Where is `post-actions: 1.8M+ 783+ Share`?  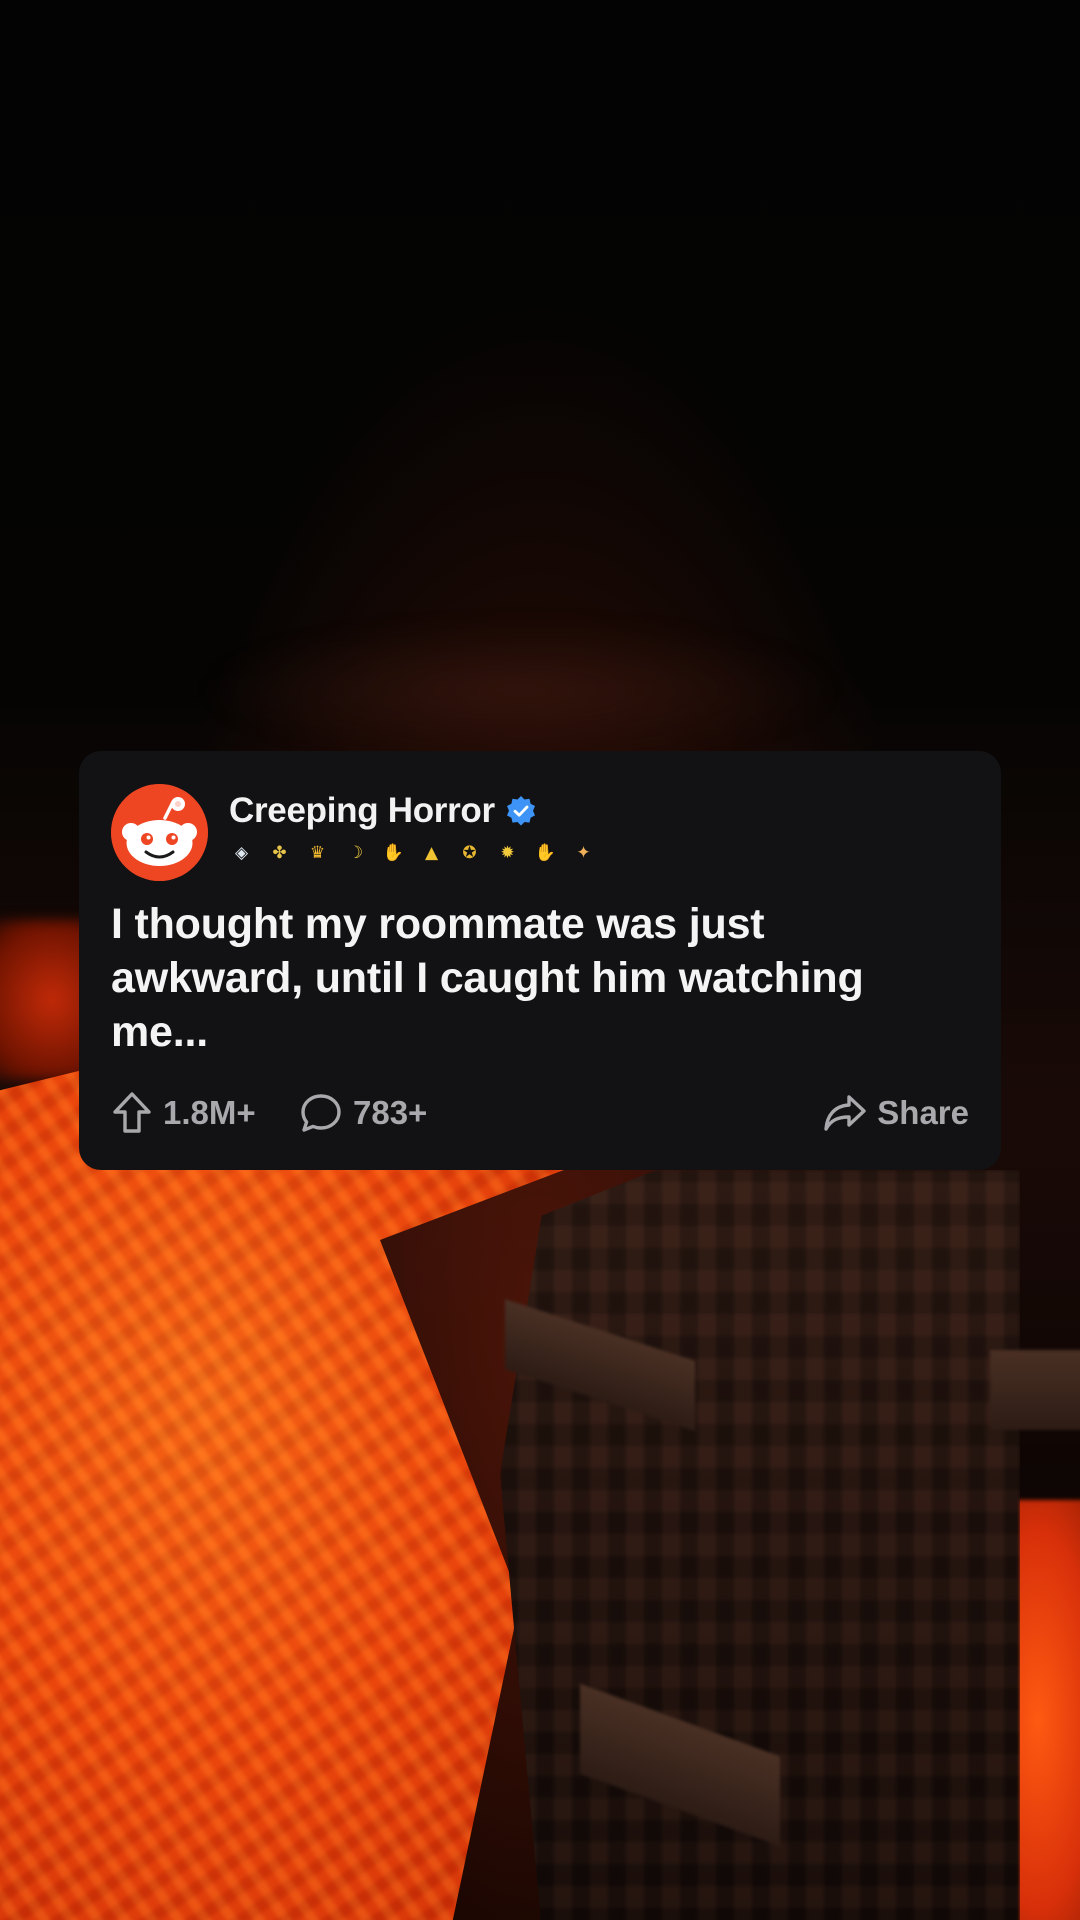 post-actions: 1.8M+ 783+ Share is located at coordinates (540, 1113).